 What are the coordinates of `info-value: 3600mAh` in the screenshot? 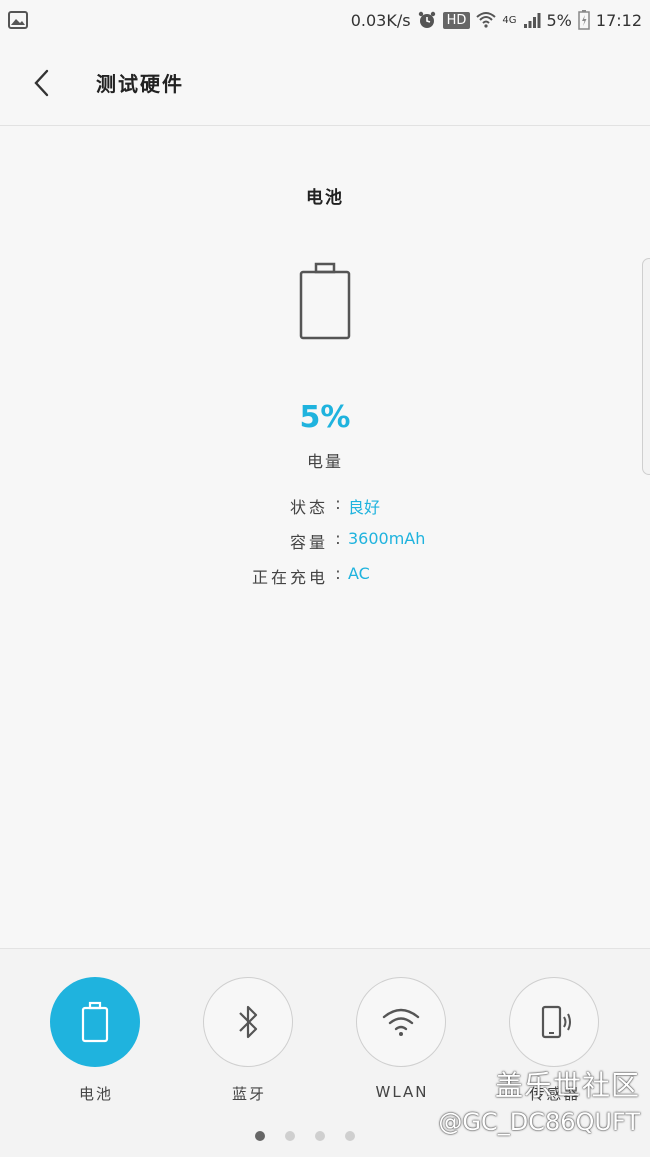 It's located at (387, 538).